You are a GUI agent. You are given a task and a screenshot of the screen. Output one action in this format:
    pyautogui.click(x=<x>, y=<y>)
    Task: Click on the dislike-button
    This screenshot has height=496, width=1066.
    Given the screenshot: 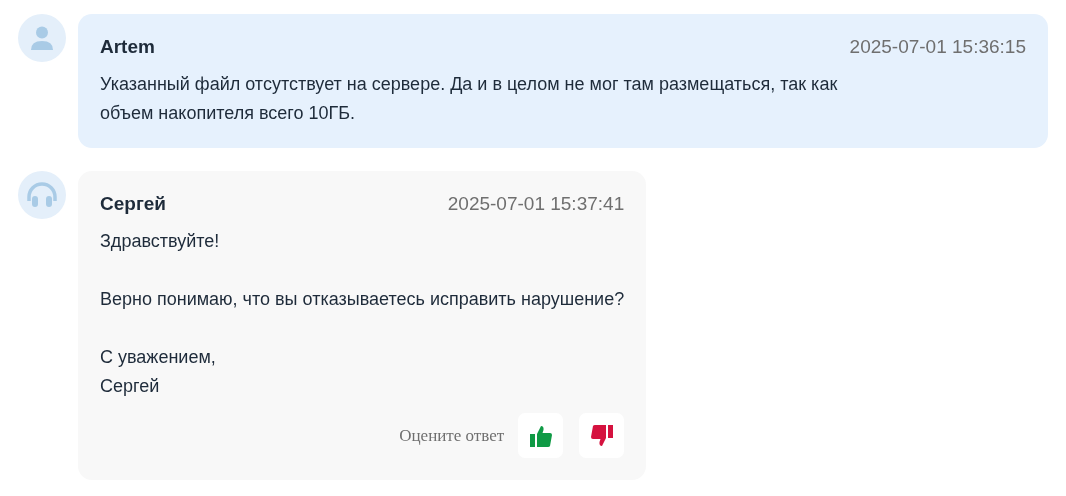 What is the action you would take?
    pyautogui.click(x=602, y=435)
    